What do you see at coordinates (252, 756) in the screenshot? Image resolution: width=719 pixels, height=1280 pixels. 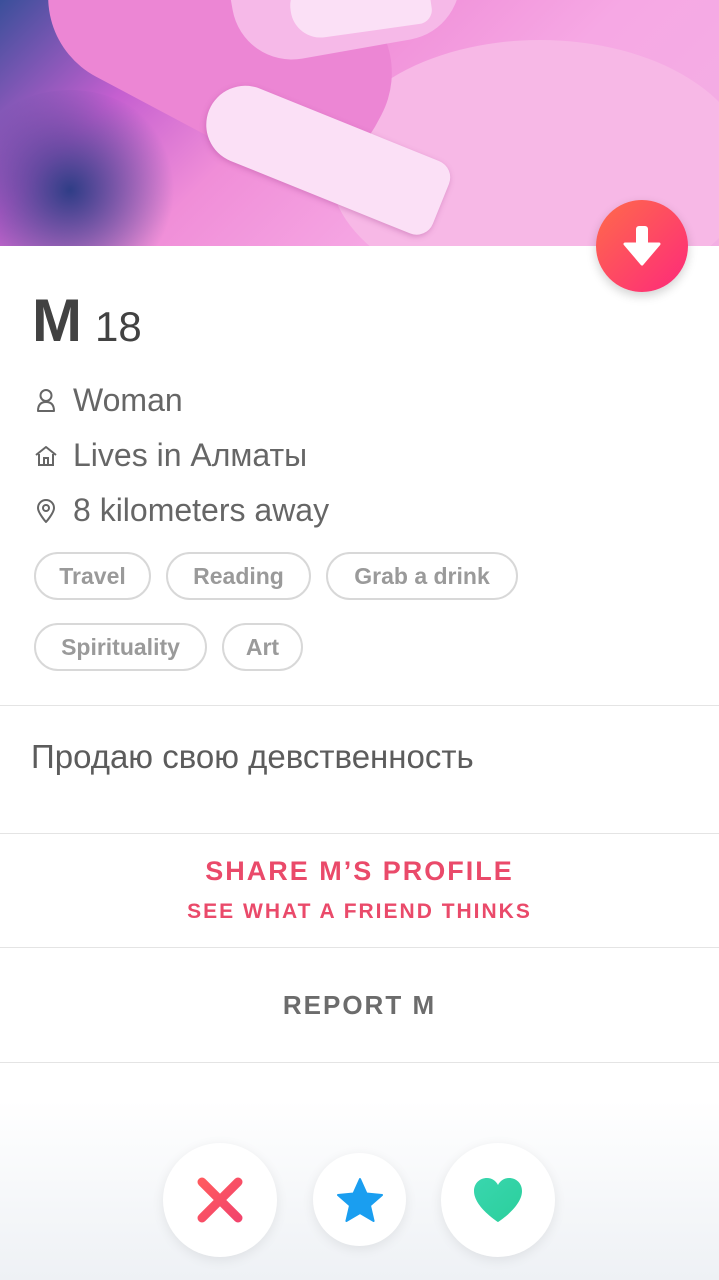 I see `profile-bio: Продаю свою девственность` at bounding box center [252, 756].